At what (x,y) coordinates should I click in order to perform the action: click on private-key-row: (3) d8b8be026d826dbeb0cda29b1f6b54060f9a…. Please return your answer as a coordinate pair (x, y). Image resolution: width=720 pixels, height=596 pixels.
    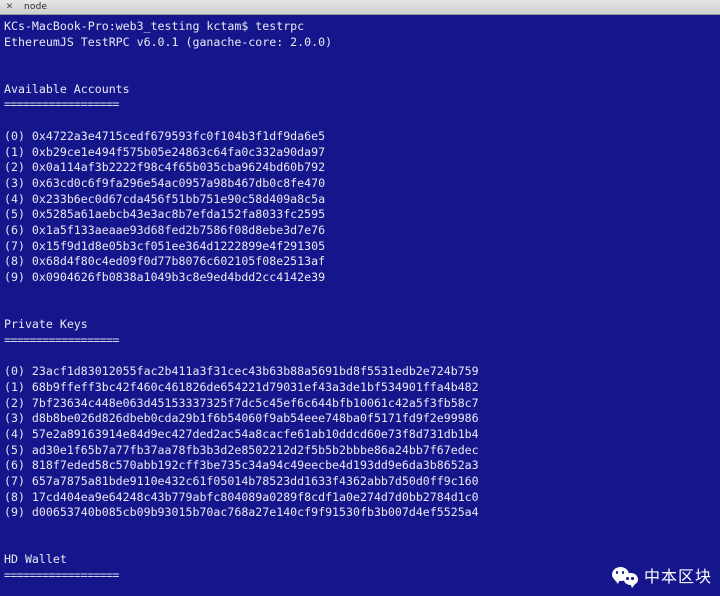
    Looking at the image, I should click on (241, 418).